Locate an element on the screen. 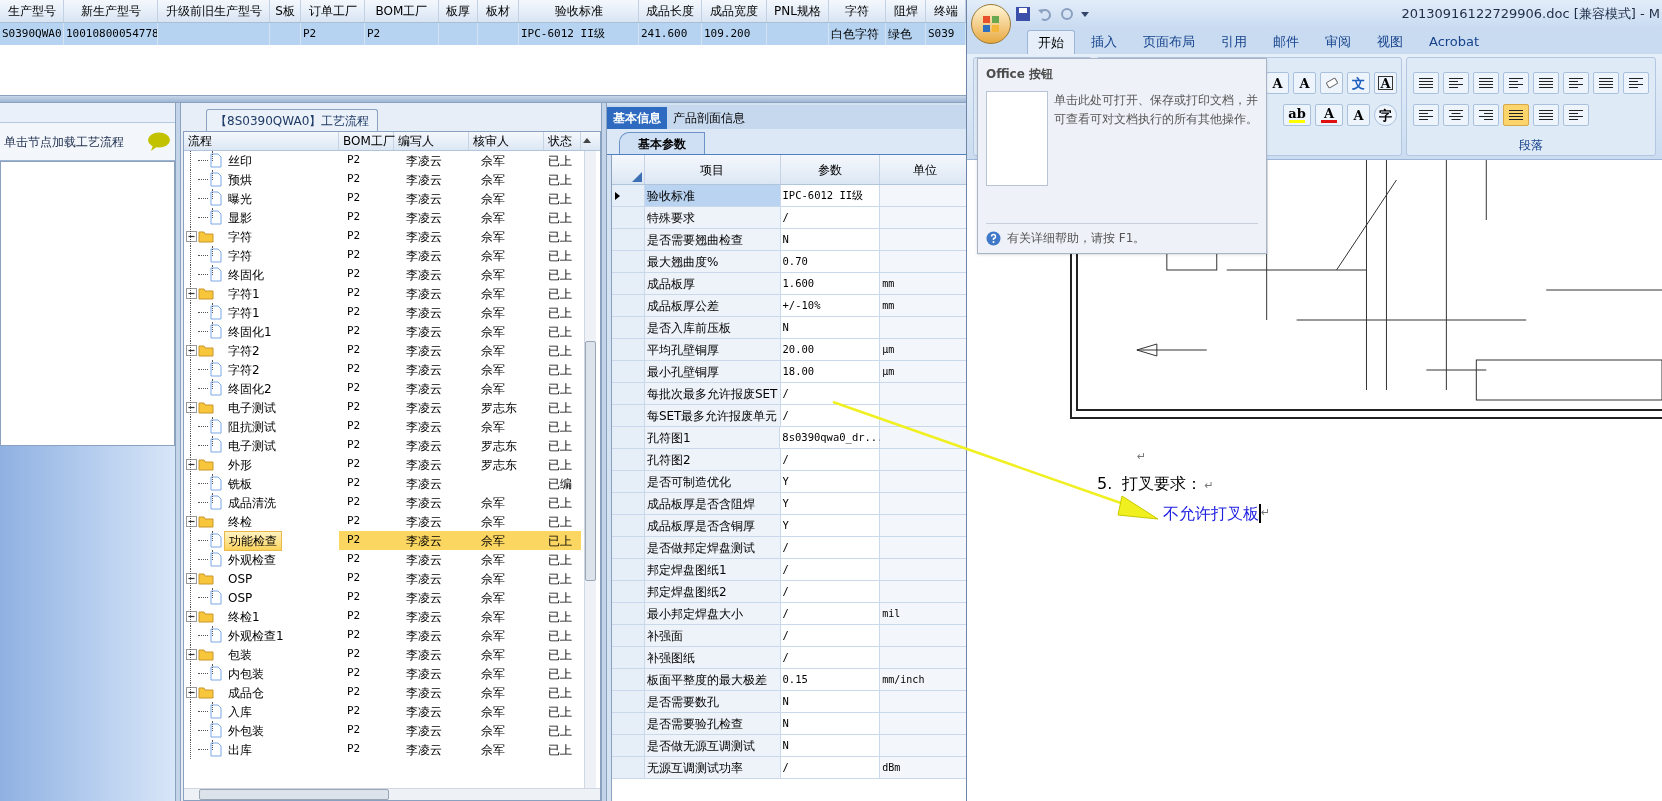 This screenshot has height=801, width=1662. column-header: 阻焊 is located at coordinates (906, 11).